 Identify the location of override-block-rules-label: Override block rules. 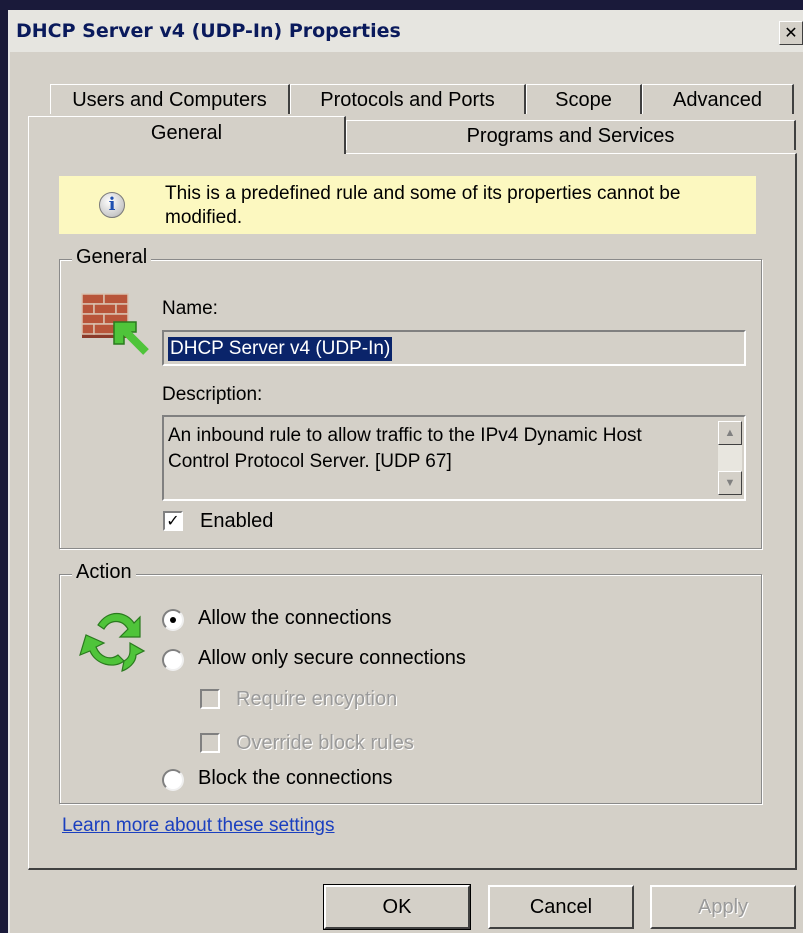
(325, 743).